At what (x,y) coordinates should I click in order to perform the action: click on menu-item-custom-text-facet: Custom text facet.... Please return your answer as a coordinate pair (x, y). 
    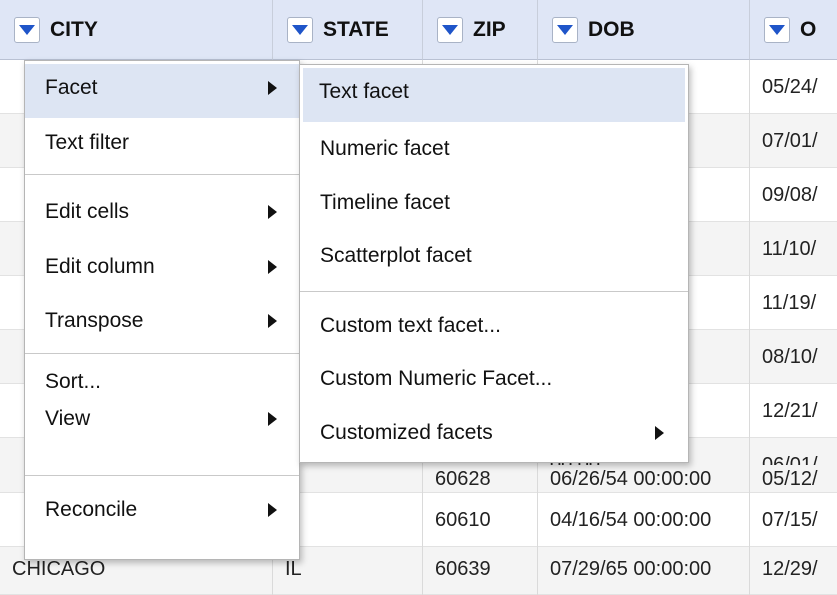
    Looking at the image, I should click on (494, 329).